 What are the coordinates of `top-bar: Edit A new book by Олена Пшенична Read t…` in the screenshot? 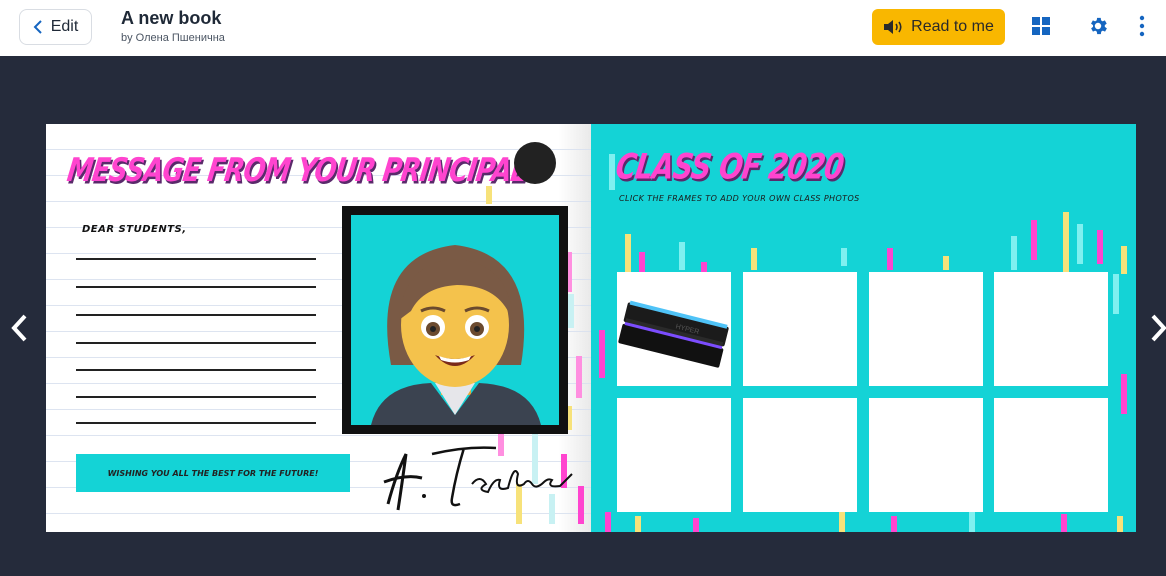 It's located at (583, 28).